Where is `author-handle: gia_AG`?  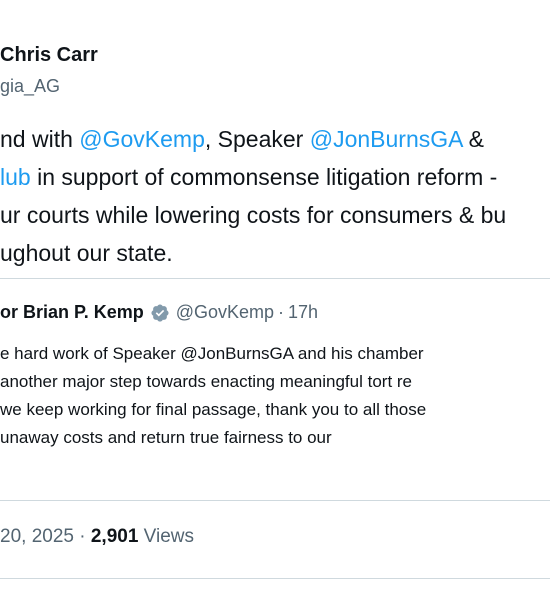 author-handle: gia_AG is located at coordinates (30, 86).